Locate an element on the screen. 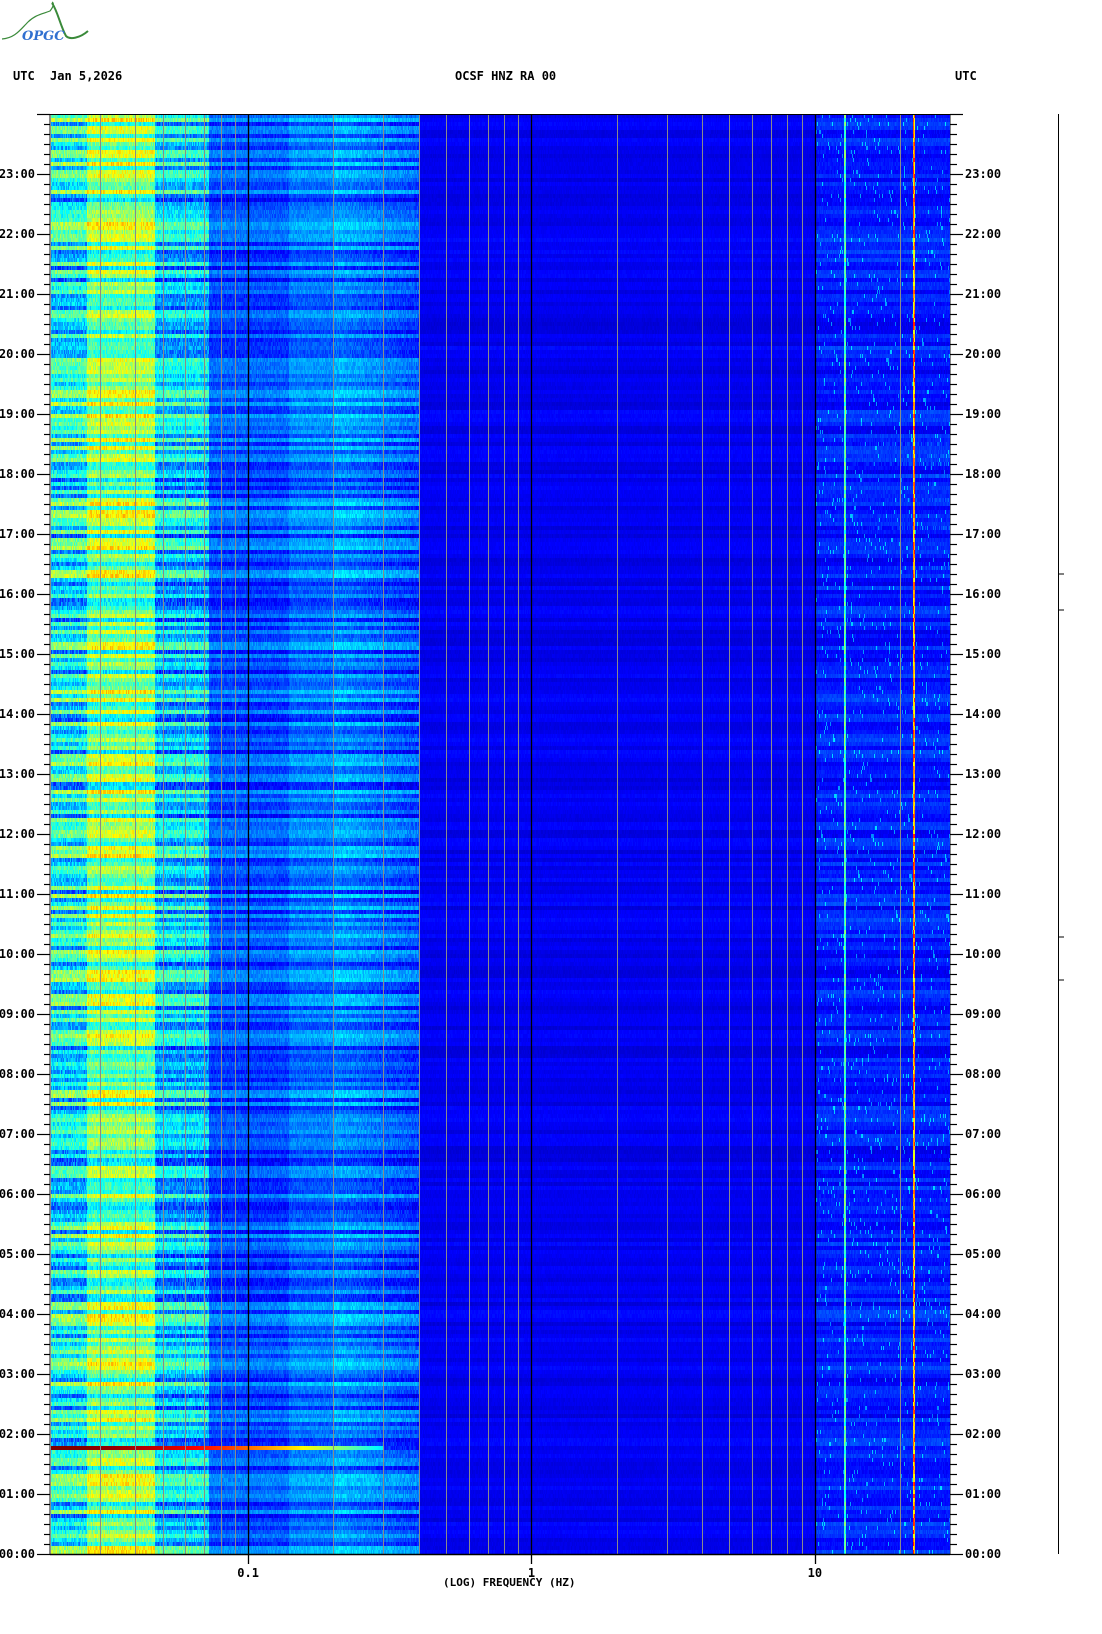 The width and height of the screenshot is (1102, 1634). x-axis-label: (LOG) FREQUENCY (HZ) is located at coordinates (509, 1582).